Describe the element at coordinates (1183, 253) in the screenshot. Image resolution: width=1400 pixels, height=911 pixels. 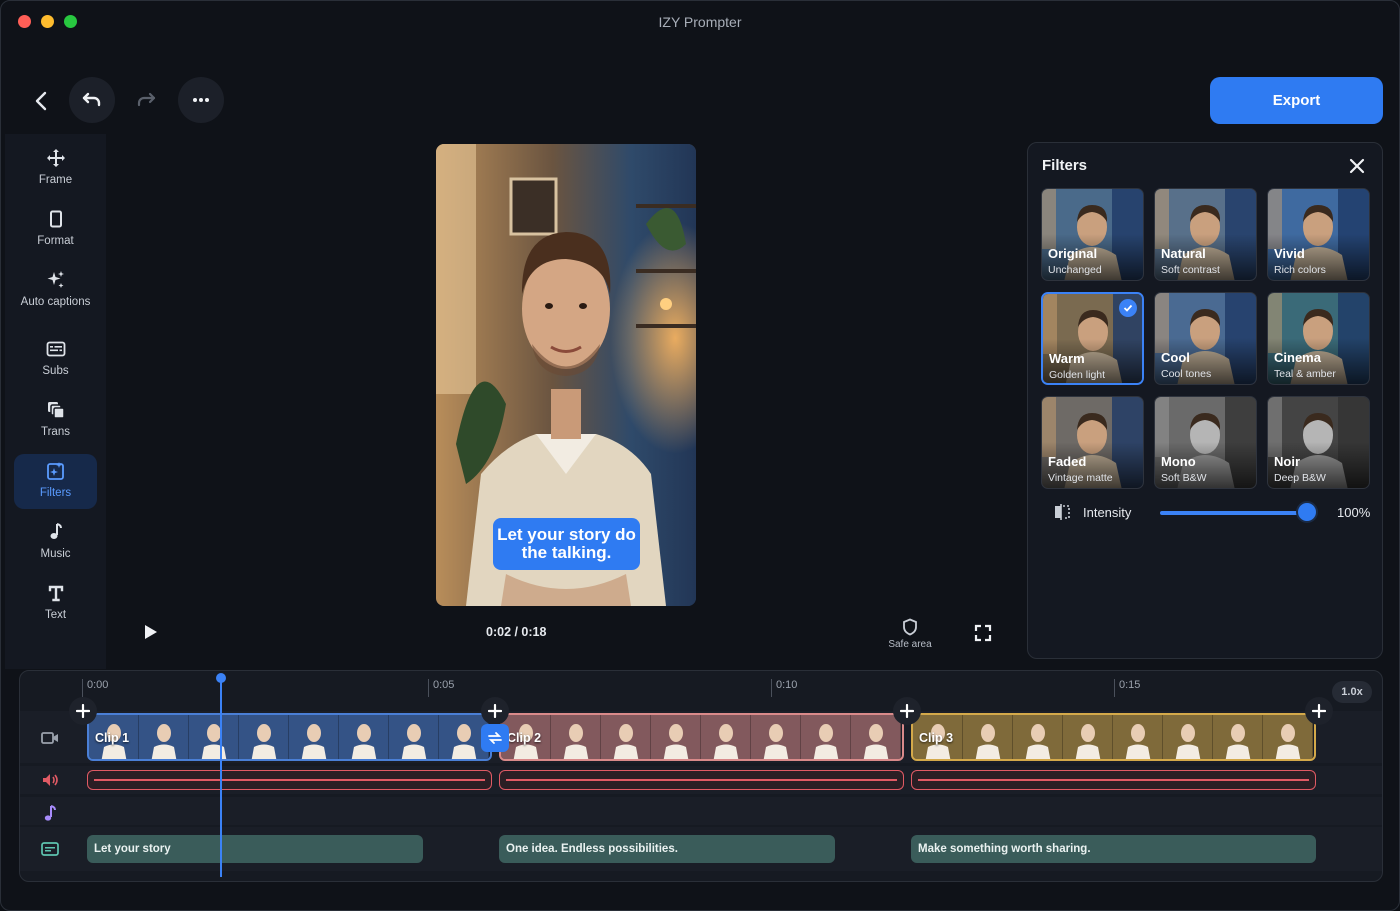
I see `filter-name: Natural` at that location.